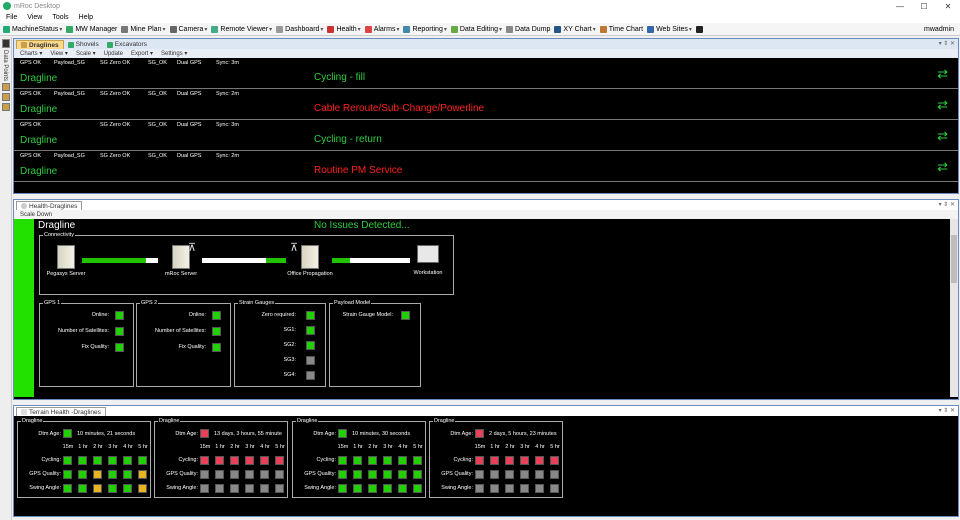 The image size is (960, 520). Describe the element at coordinates (215, 29) in the screenshot. I see `toolbar-4-icon` at that location.